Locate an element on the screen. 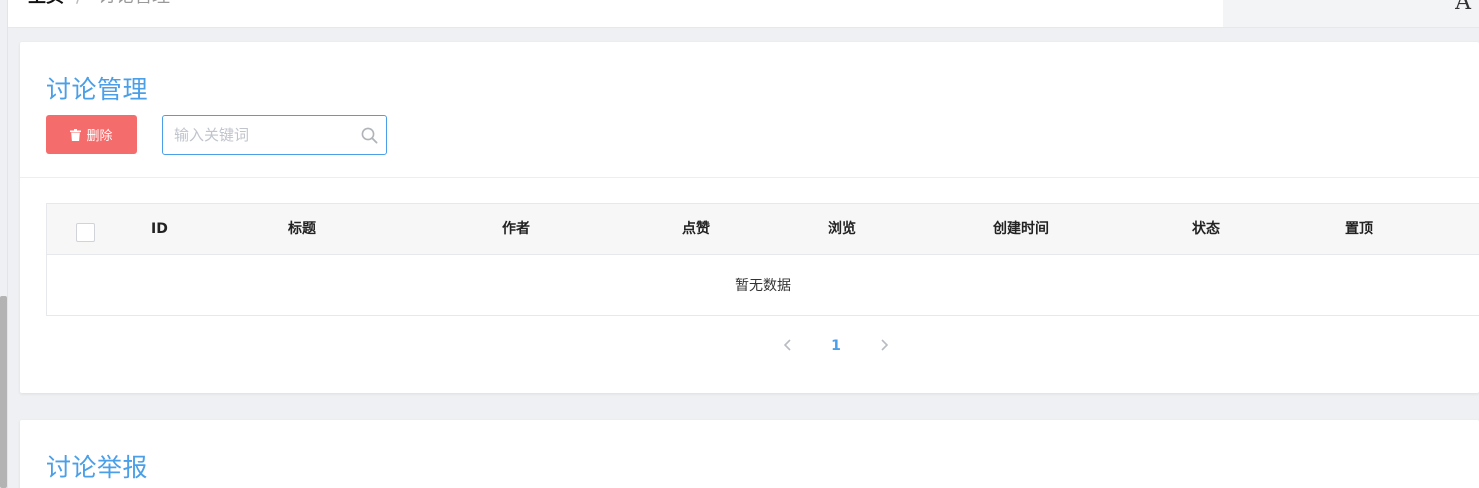 This screenshot has width=1479, height=488. select-all-checkbox is located at coordinates (85, 232).